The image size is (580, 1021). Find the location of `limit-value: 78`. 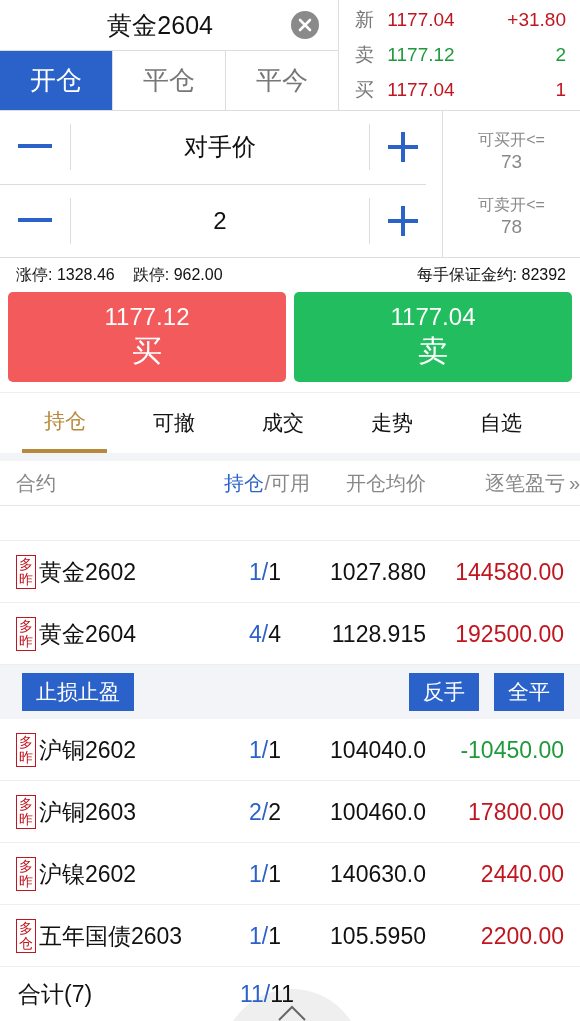

limit-value: 78 is located at coordinates (511, 227).